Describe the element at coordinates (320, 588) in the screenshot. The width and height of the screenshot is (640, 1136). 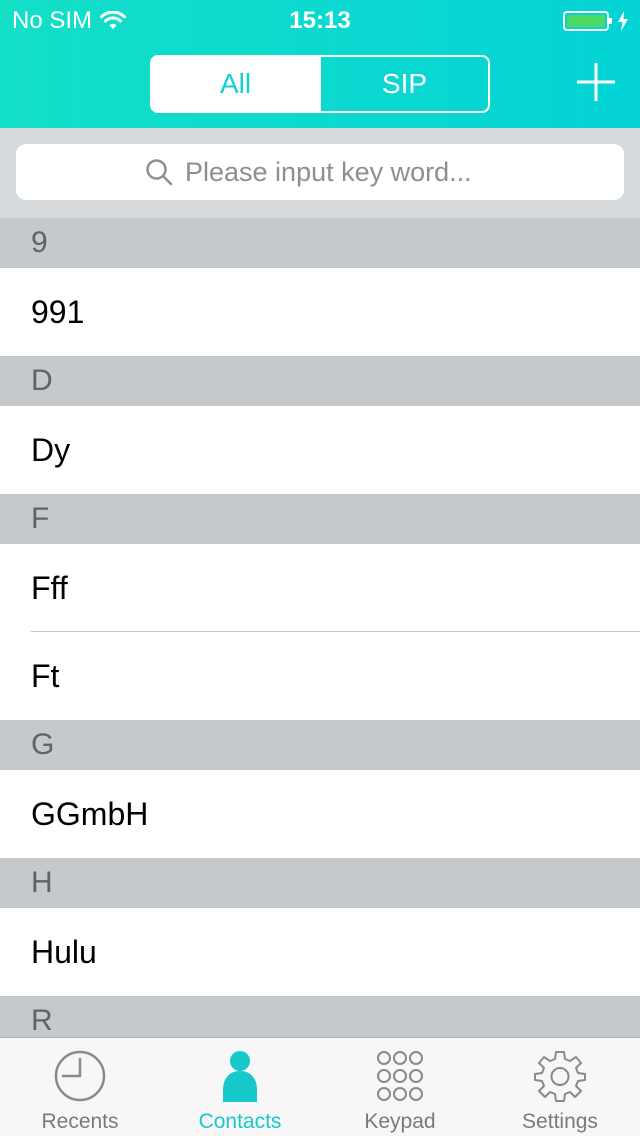
I see `contact-row-fff: Fff` at that location.